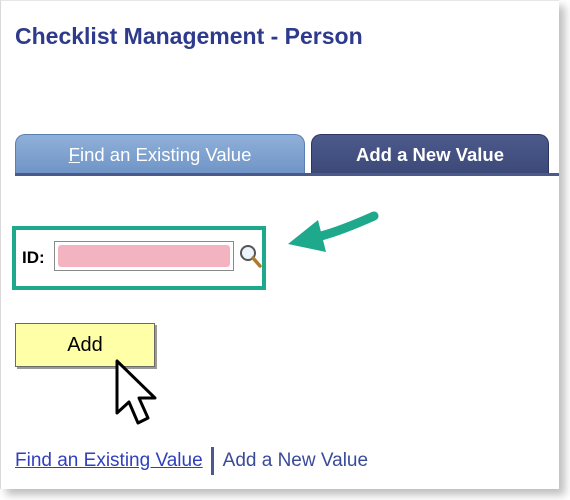 This screenshot has height=500, width=570. I want to click on add-button-label: Add, so click(85, 344).